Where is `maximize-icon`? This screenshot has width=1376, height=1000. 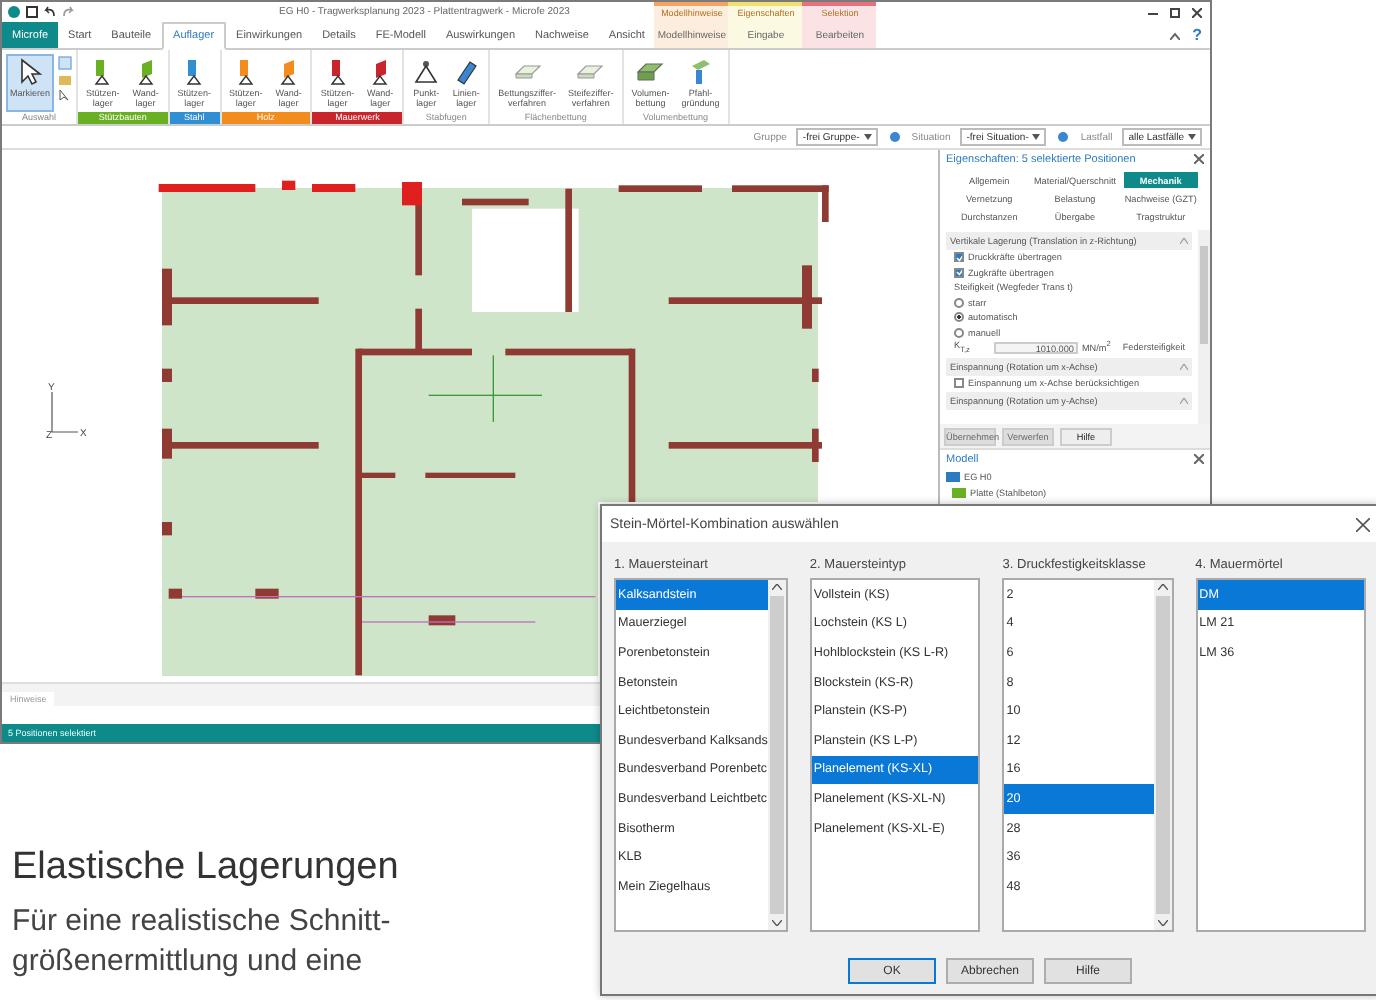
maximize-icon is located at coordinates (1174, 12).